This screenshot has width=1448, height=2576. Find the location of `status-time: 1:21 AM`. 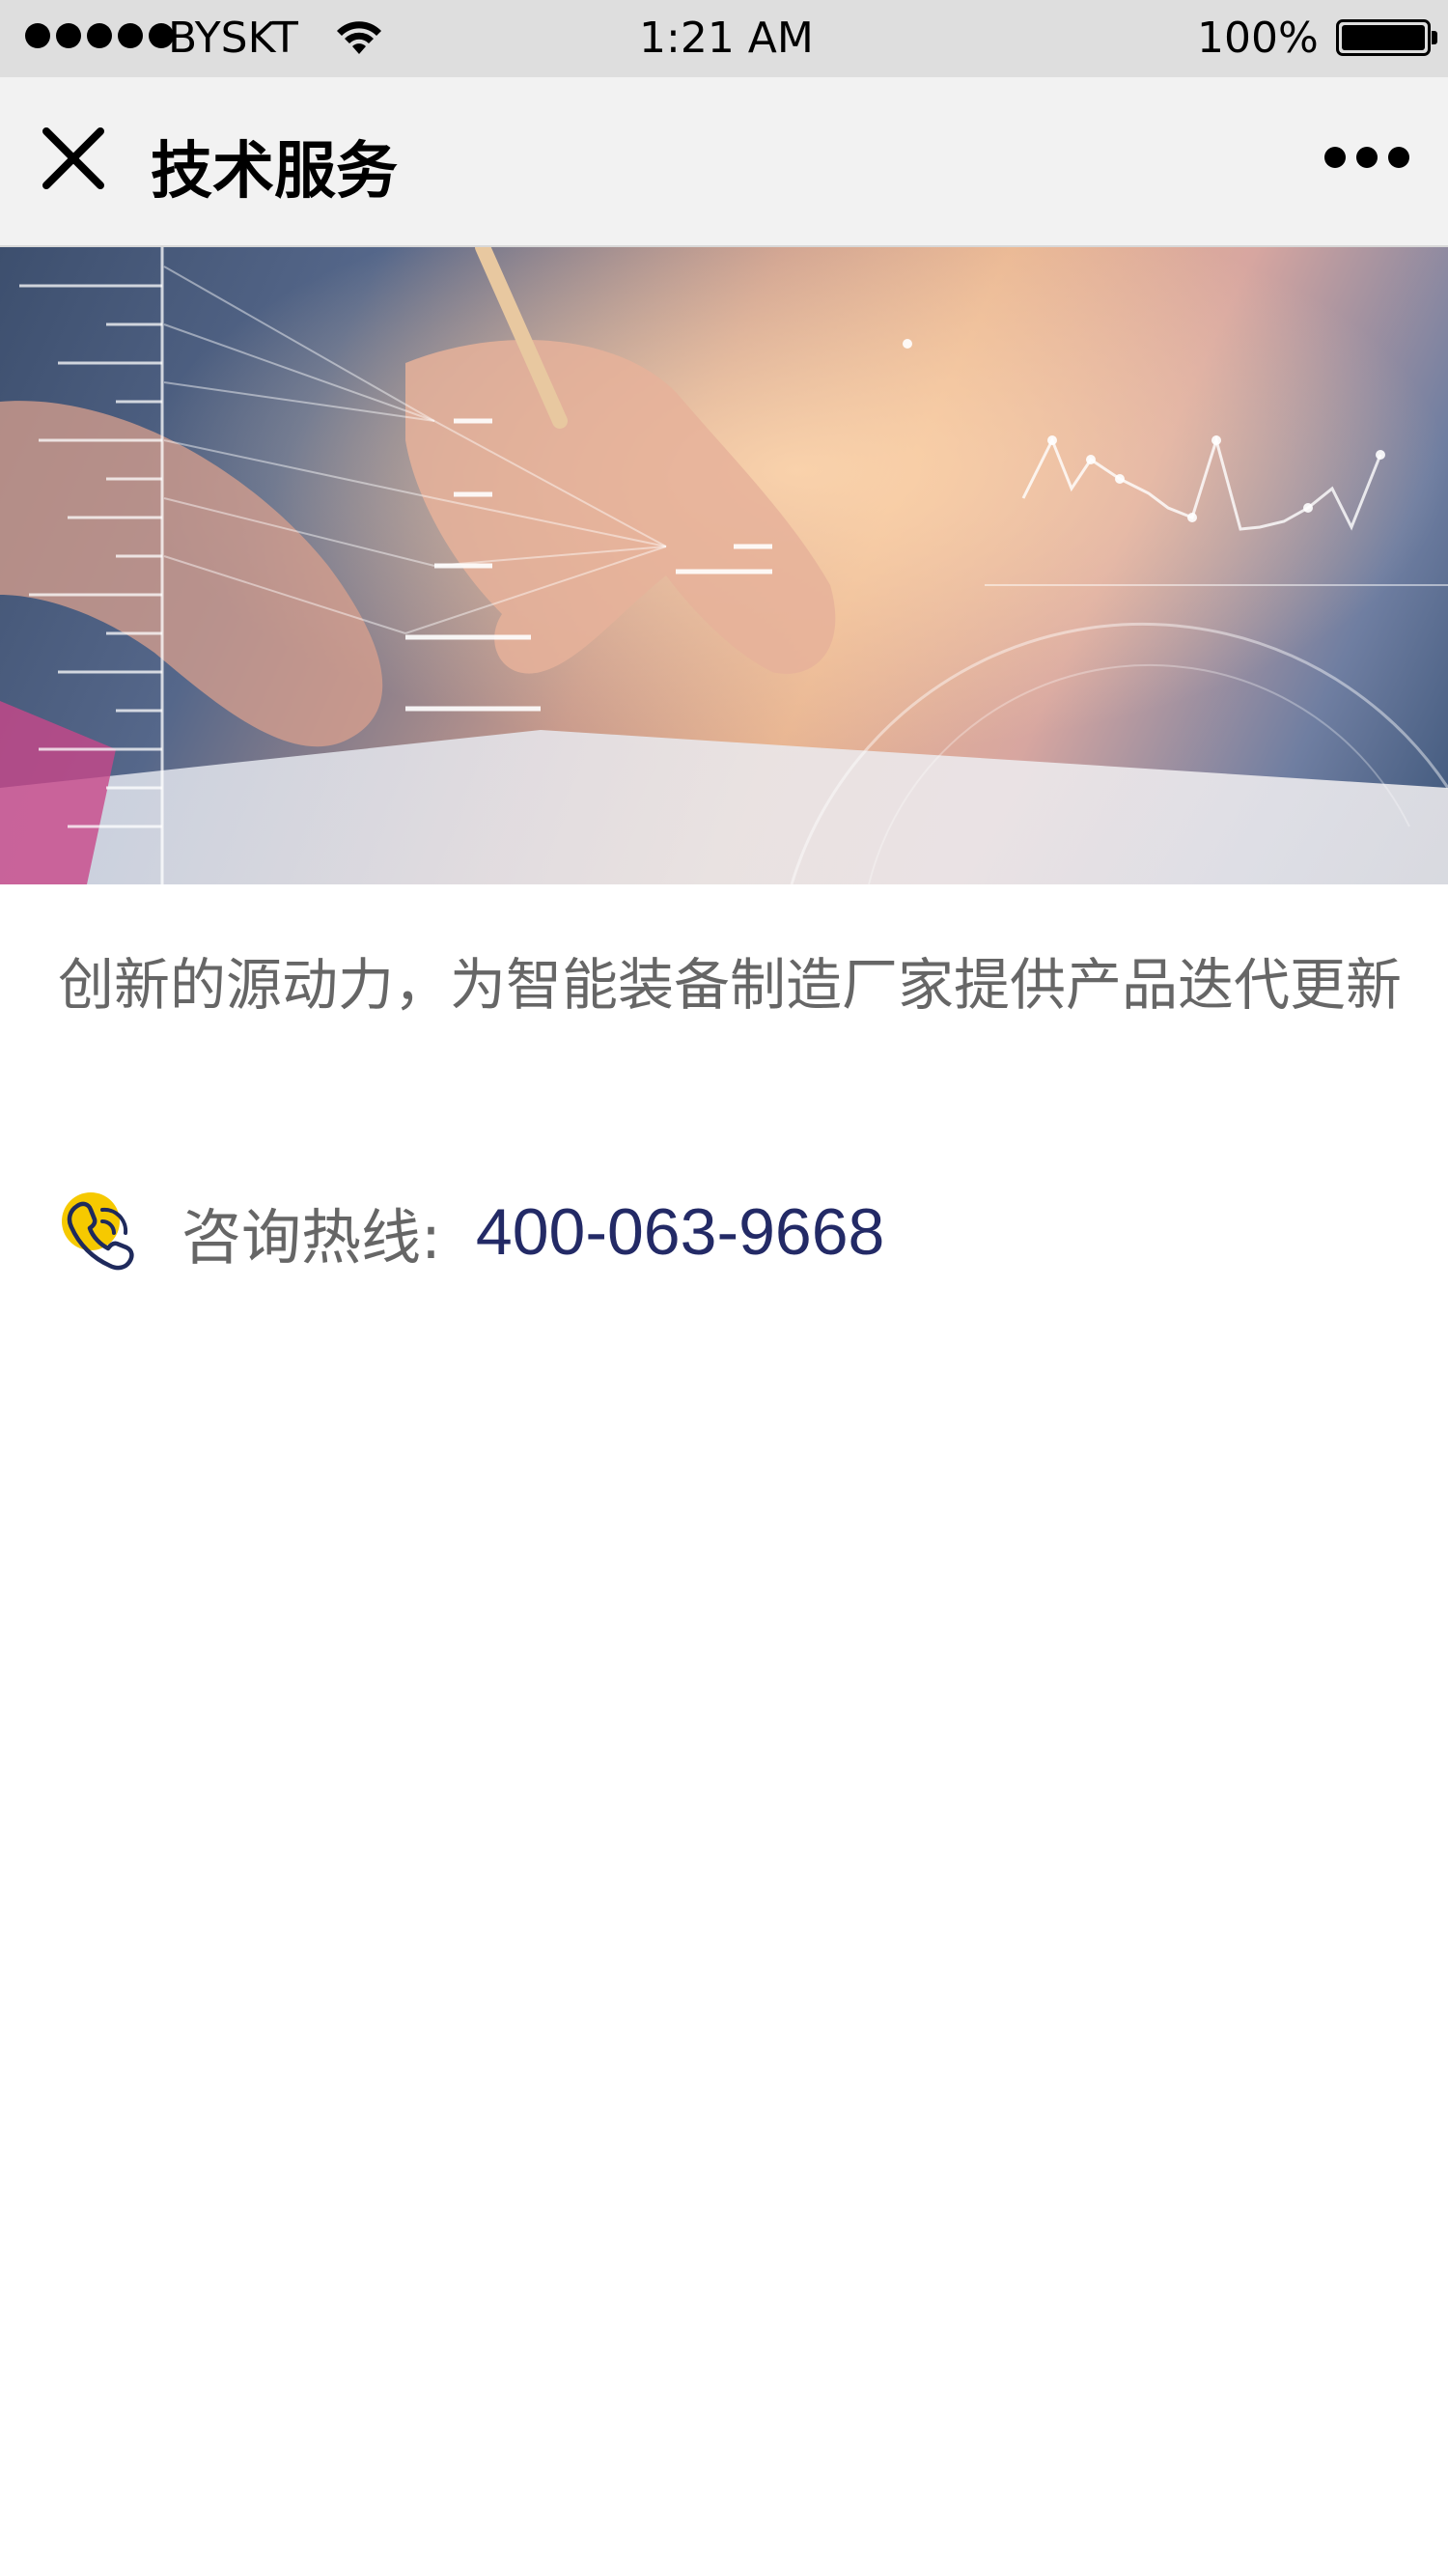

status-time: 1:21 AM is located at coordinates (726, 39).